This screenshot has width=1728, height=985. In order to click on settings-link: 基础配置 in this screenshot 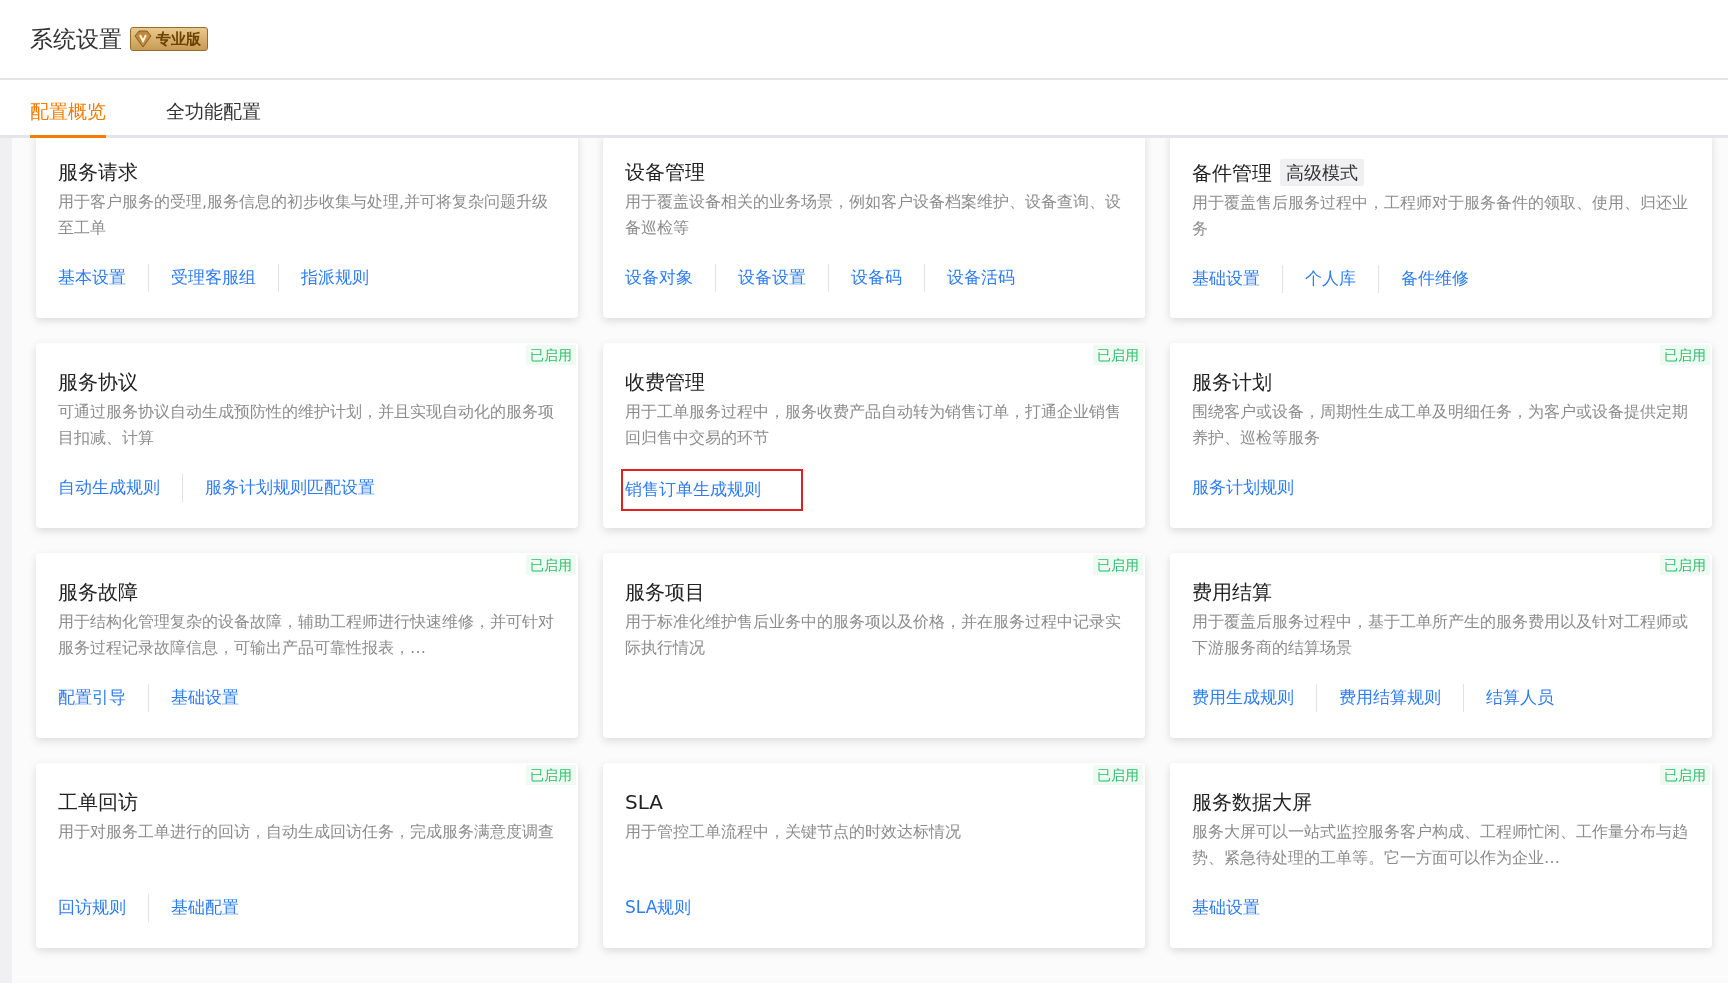, I will do `click(205, 908)`.